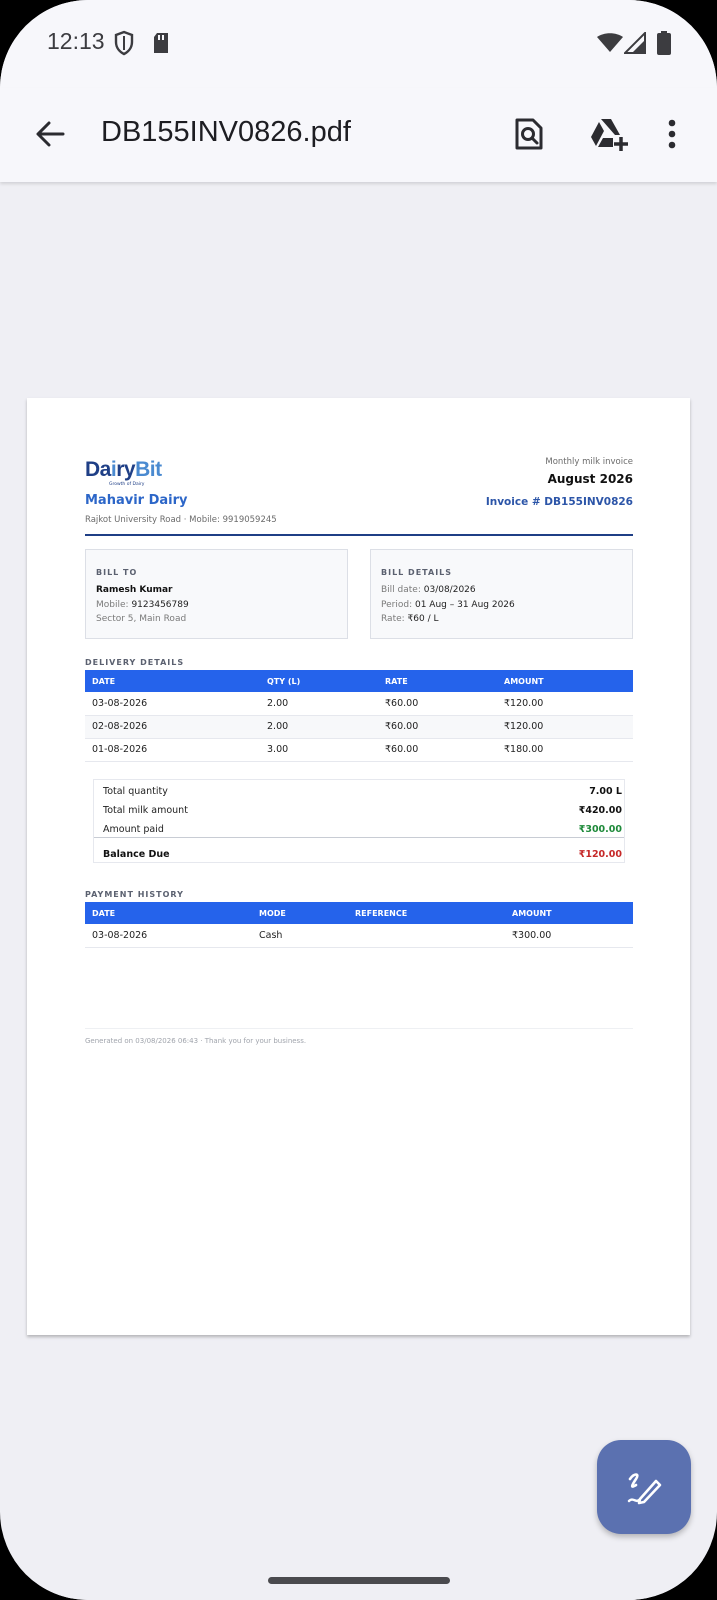 The width and height of the screenshot is (717, 1600). Describe the element at coordinates (358, 135) in the screenshot. I see `app-bar: DB155INV0826.pdf` at that location.